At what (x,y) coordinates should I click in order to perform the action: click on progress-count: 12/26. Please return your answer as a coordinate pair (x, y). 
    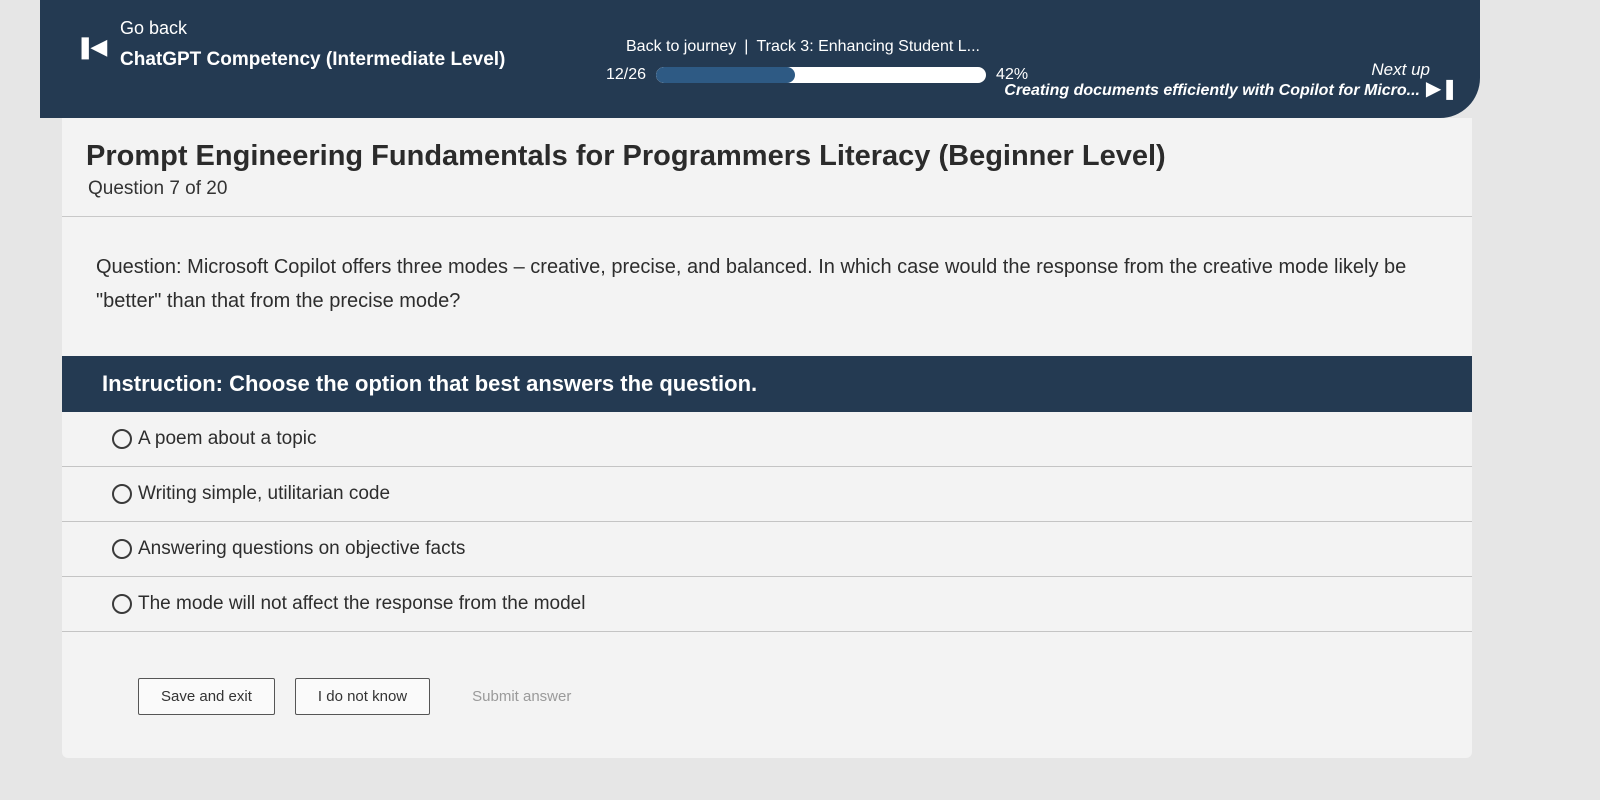
    Looking at the image, I should click on (626, 74).